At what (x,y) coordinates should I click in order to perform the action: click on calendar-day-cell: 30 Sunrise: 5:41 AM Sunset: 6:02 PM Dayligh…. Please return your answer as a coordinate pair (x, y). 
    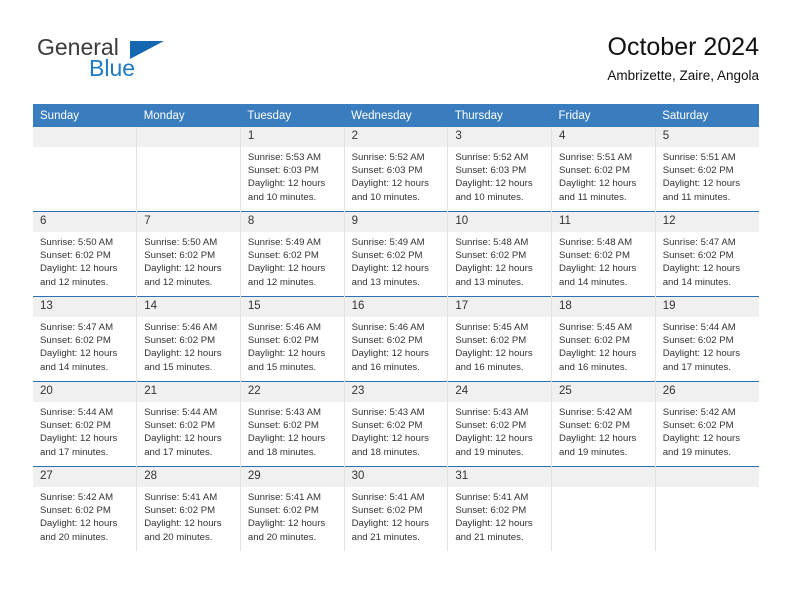
    Looking at the image, I should click on (395, 508).